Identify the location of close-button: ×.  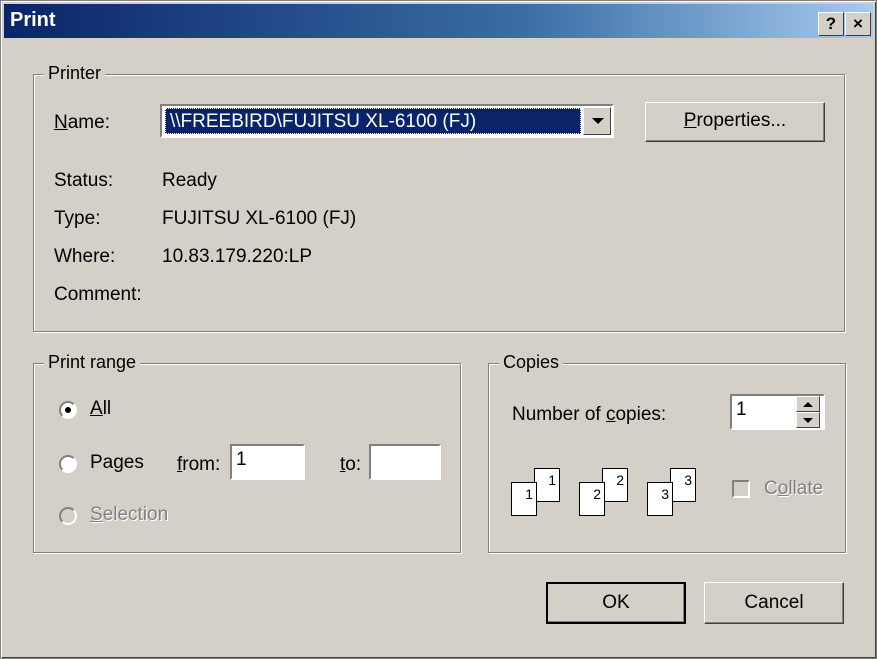
(858, 24).